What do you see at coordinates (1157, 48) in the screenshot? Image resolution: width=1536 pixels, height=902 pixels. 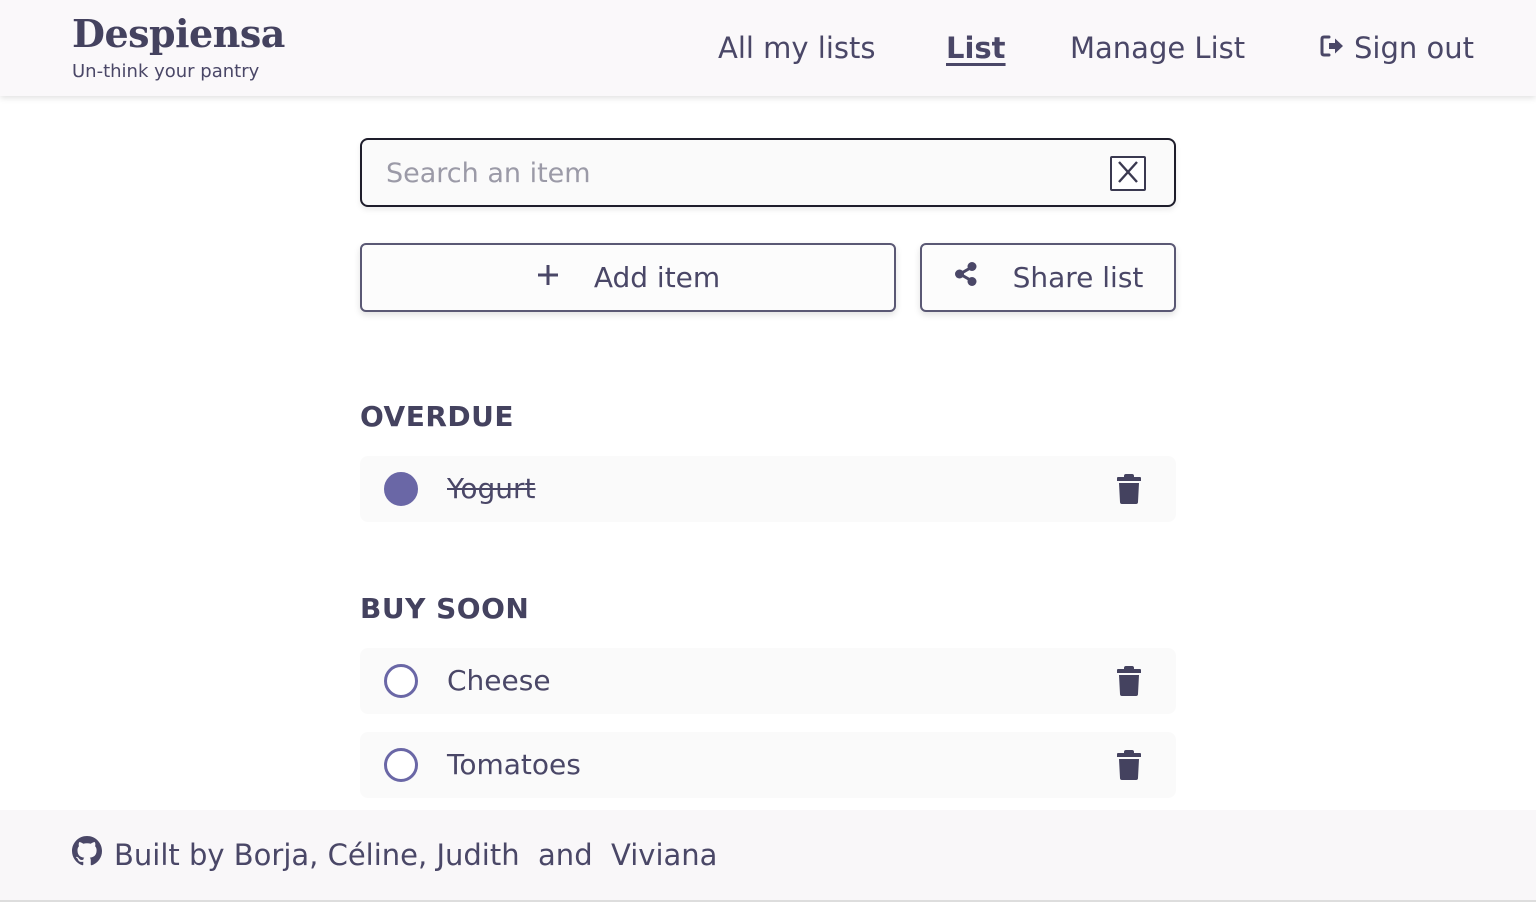 I see `nav-manage-list: Manage List` at bounding box center [1157, 48].